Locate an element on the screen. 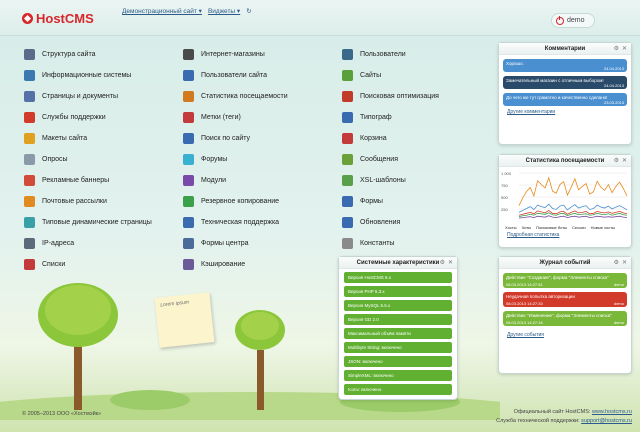 The image size is (640, 432). menu-item-label: Опросы is located at coordinates (55, 159).